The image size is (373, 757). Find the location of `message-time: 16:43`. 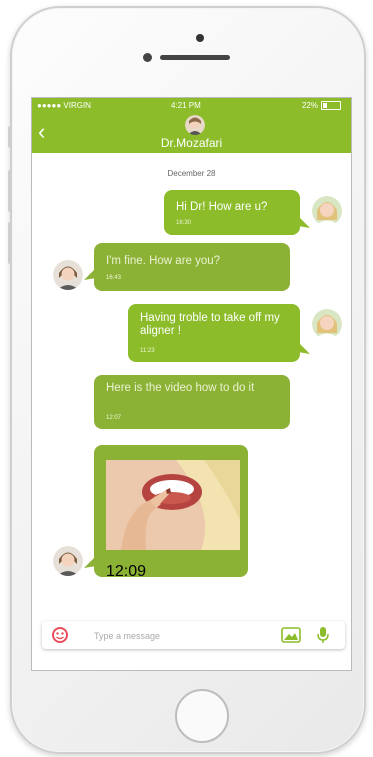

message-time: 16:43 is located at coordinates (114, 278).